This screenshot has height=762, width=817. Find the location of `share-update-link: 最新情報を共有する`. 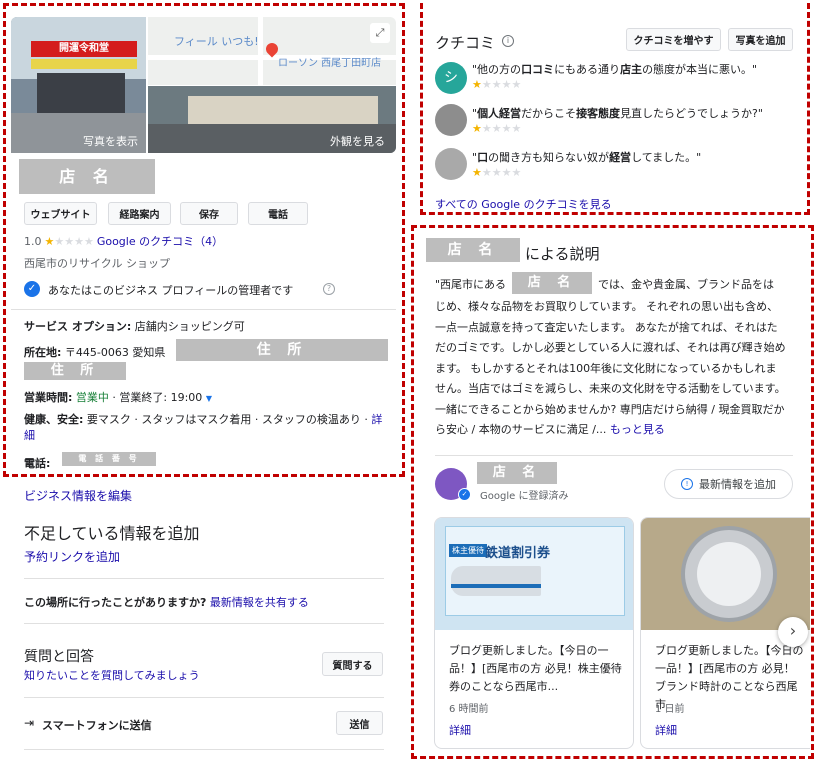

share-update-link: 最新情報を共有する is located at coordinates (259, 602).